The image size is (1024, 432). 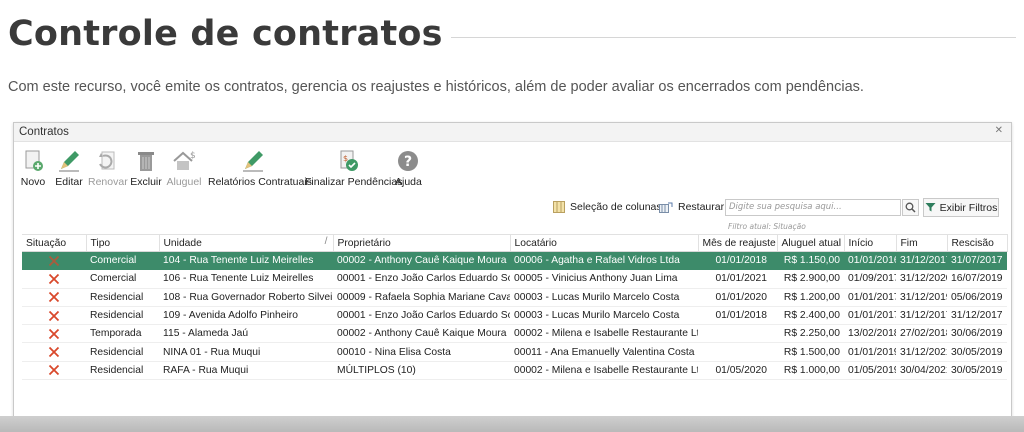 What do you see at coordinates (977, 371) in the screenshot?
I see `cell-rescisao: 30/05/2019` at bounding box center [977, 371].